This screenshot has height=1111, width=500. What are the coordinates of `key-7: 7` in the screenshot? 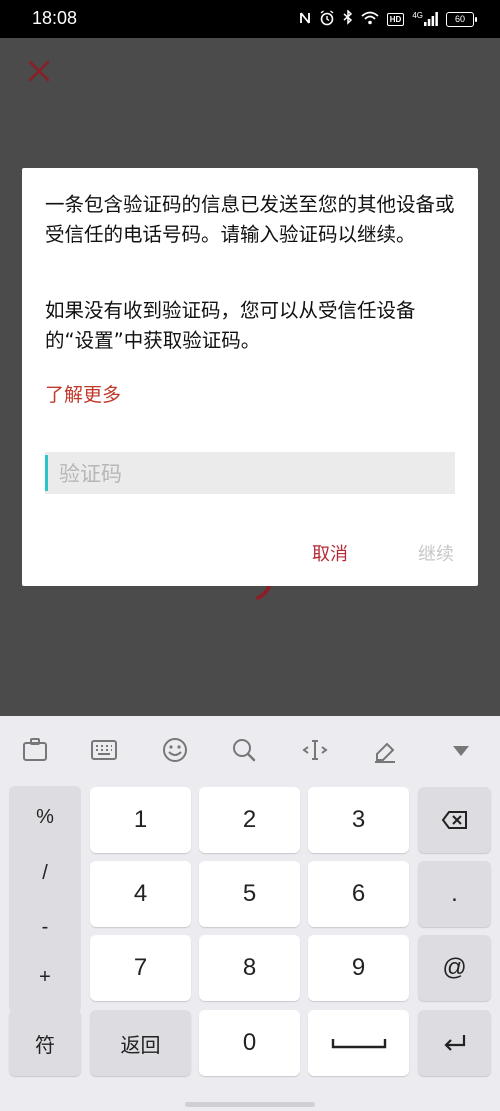 It's located at (140, 968).